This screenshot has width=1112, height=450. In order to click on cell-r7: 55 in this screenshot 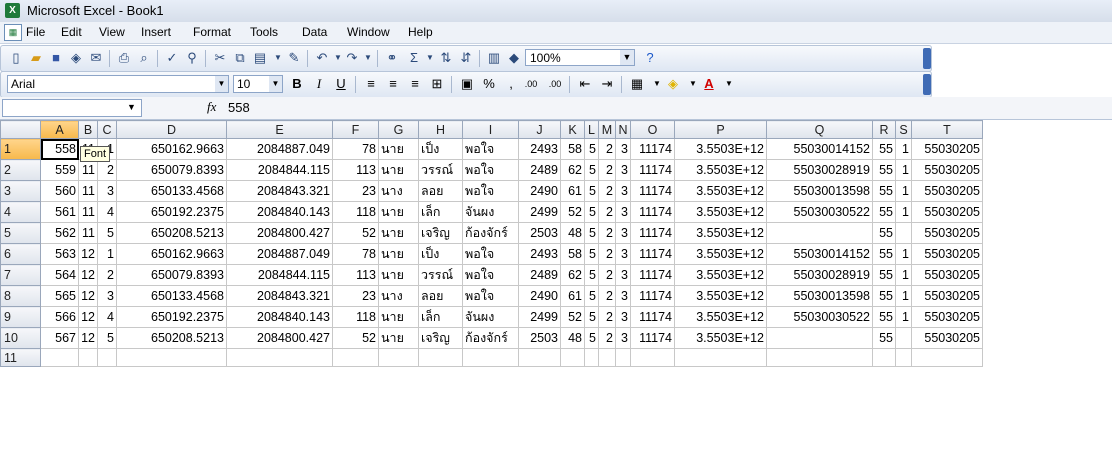, I will do `click(884, 275)`.